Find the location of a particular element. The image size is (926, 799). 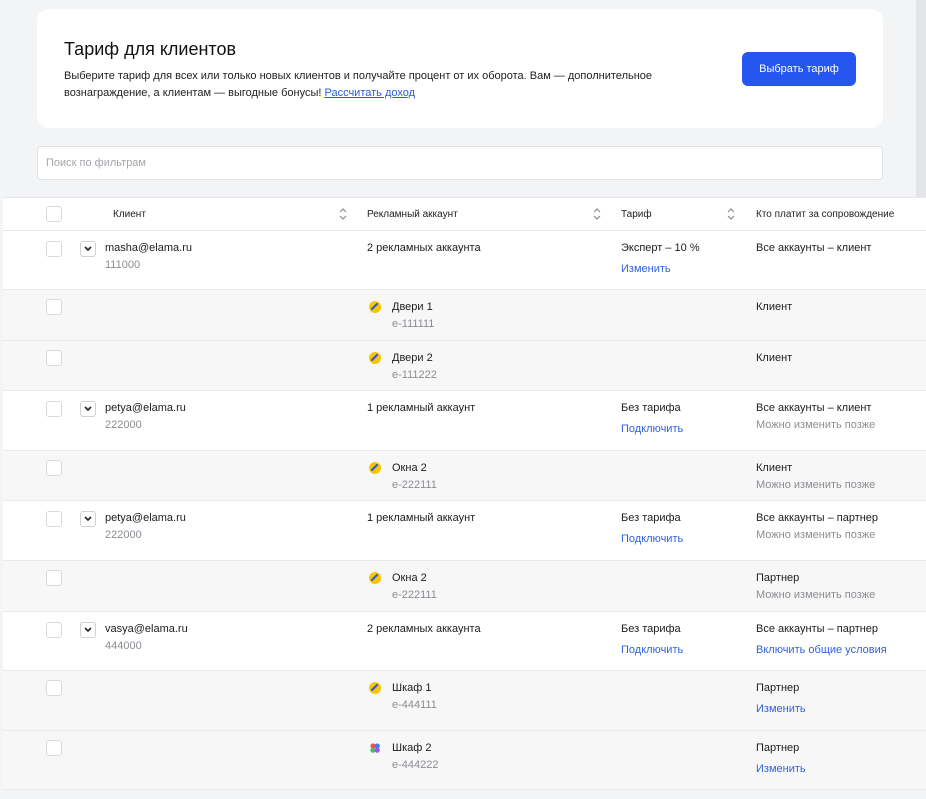

filter-search-input is located at coordinates (460, 163).